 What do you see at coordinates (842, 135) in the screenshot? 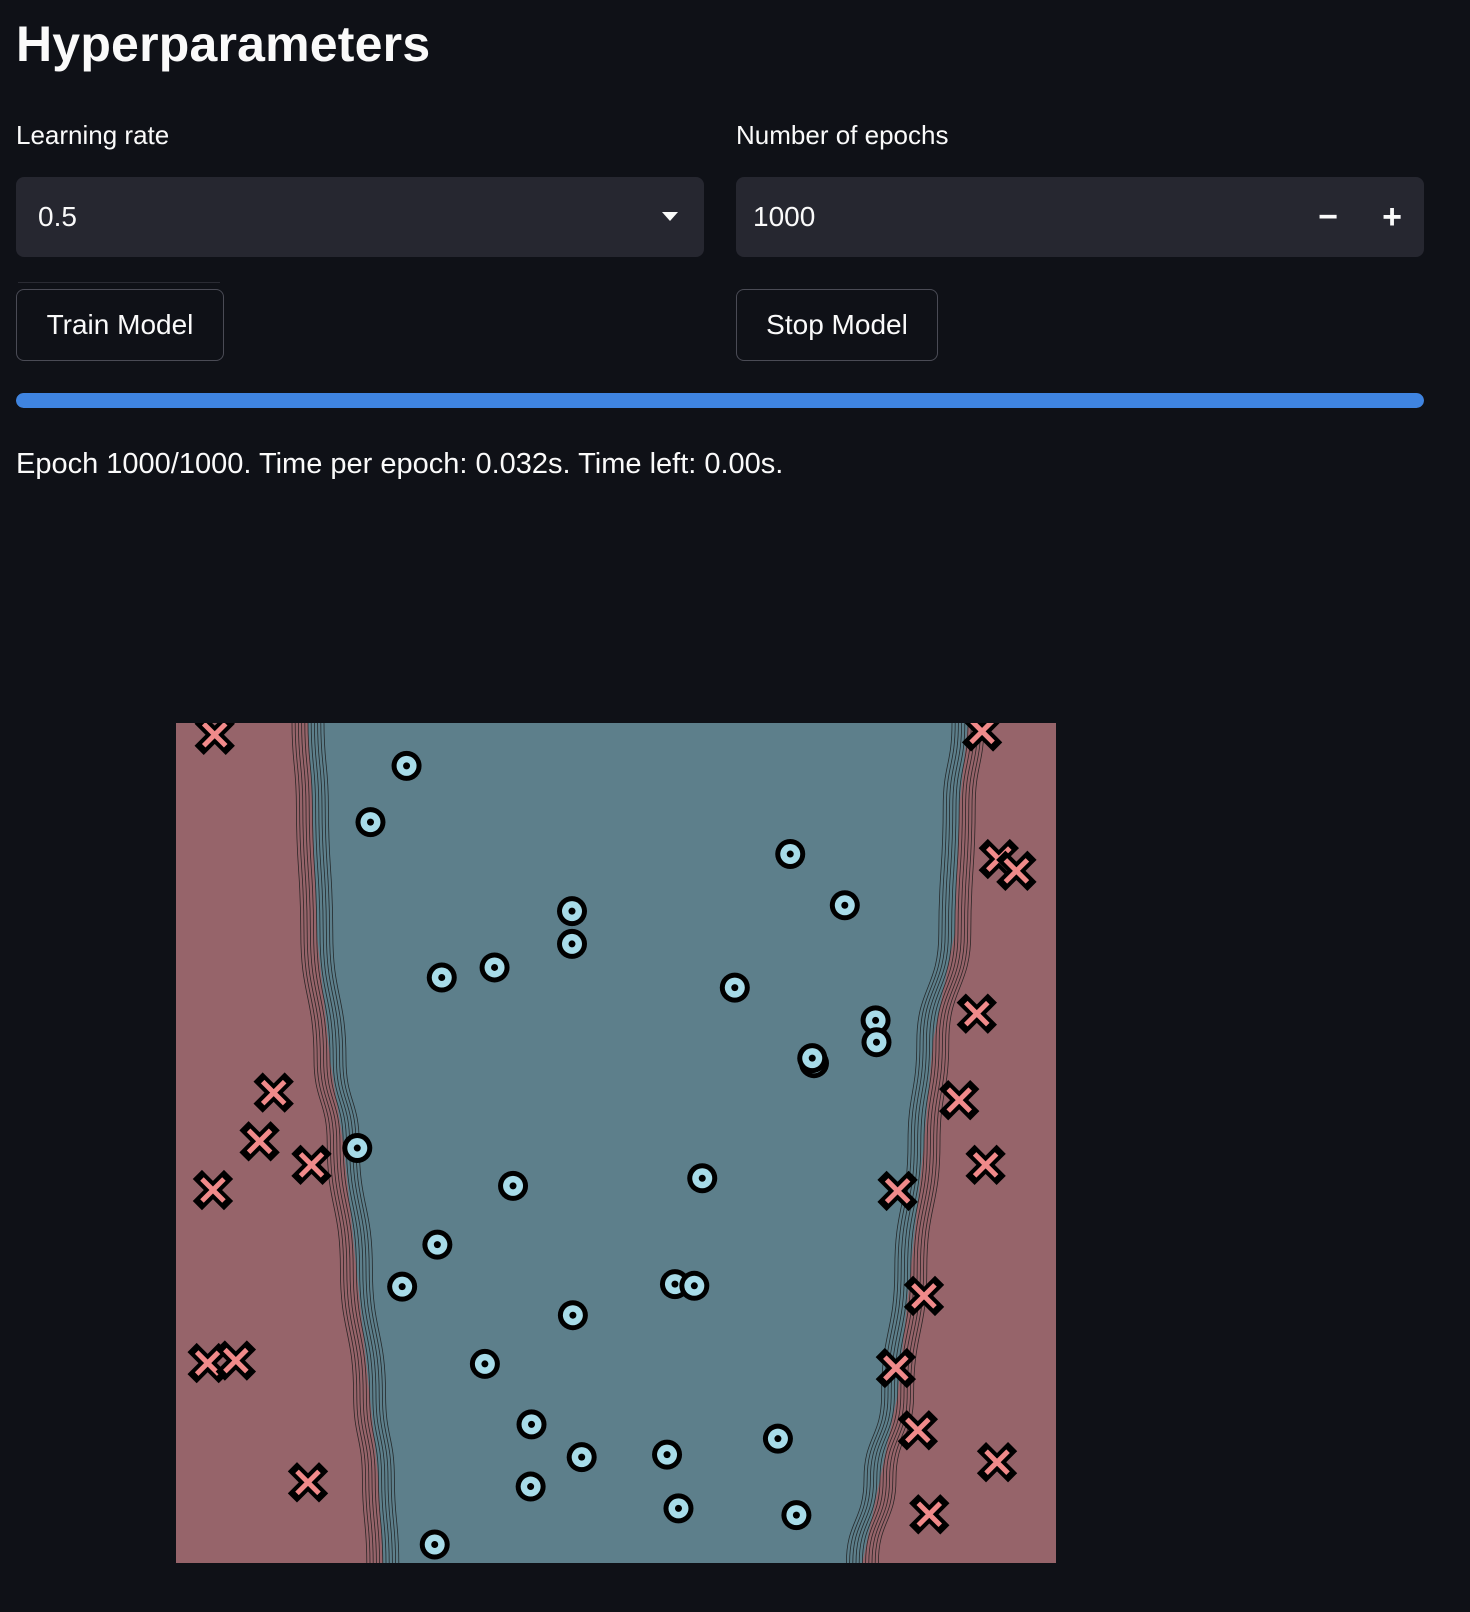
I see `epochs-label: Number of epochs` at bounding box center [842, 135].